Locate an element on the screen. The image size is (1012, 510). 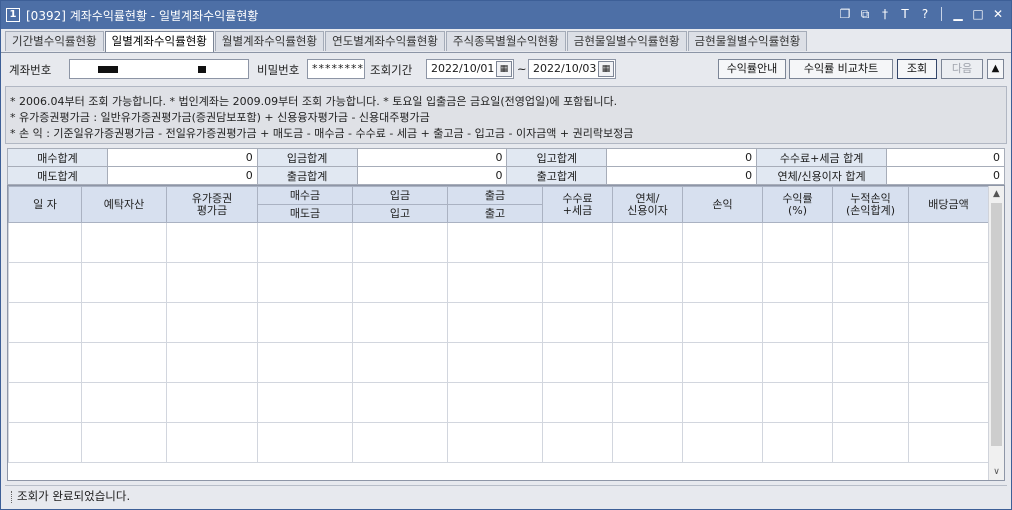
col-withdraw: 출금 is located at coordinates (495, 195).